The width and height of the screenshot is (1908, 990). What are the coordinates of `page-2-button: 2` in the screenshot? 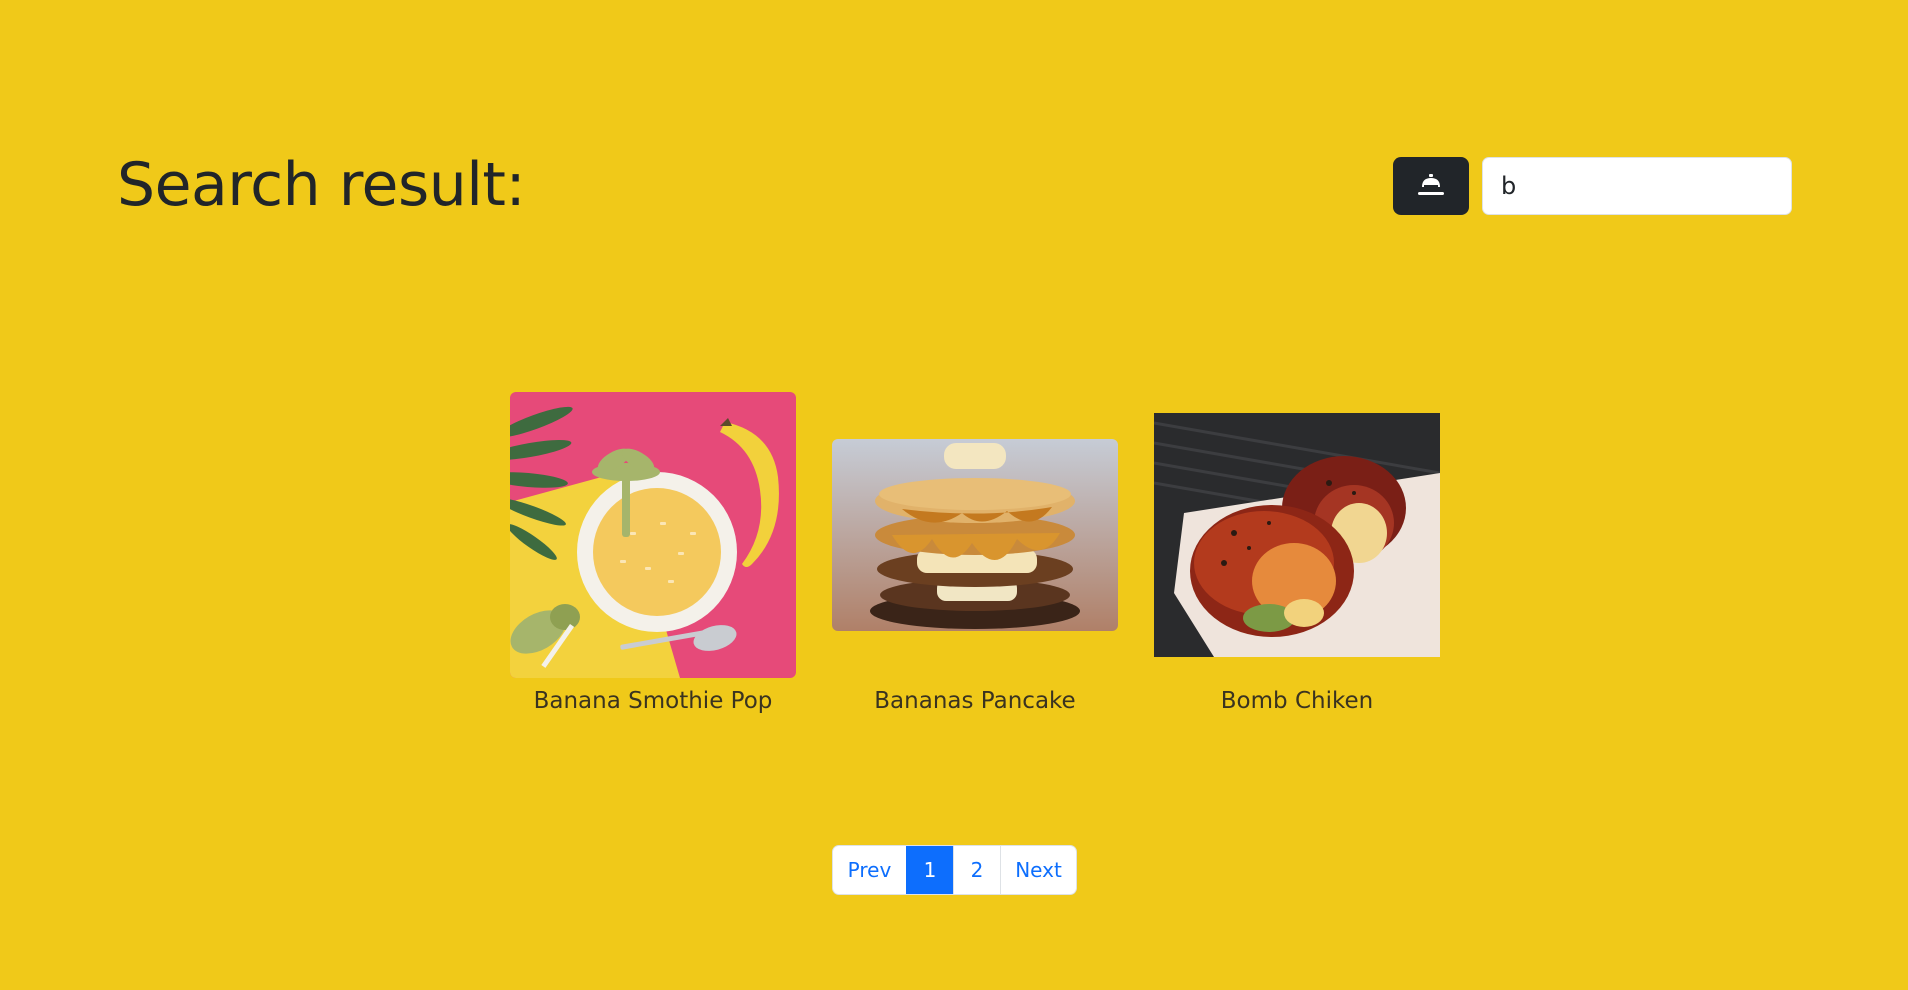 It's located at (976, 870).